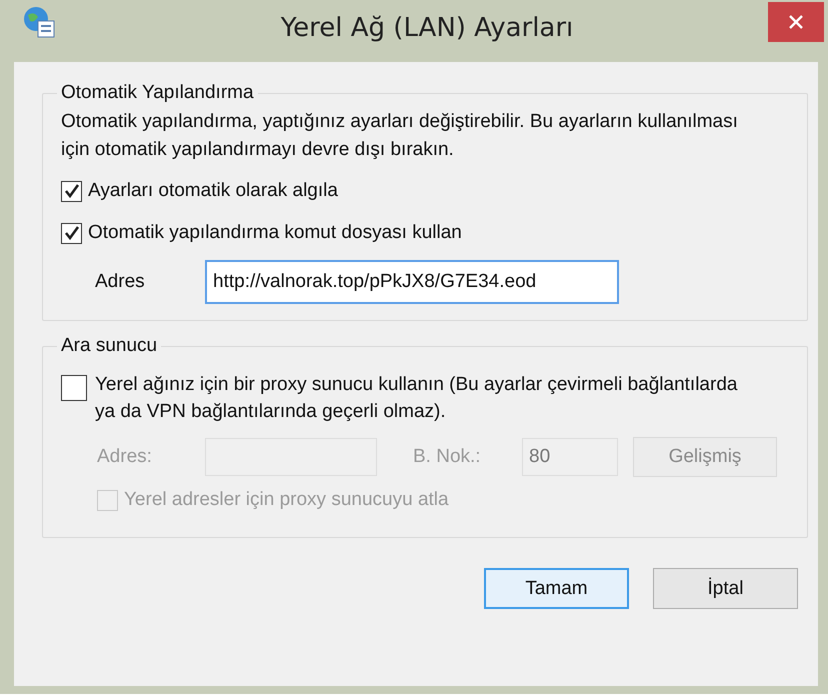 This screenshot has height=698, width=828. What do you see at coordinates (275, 233) in the screenshot?
I see `checkbox-label: Otomatik yapılandırma komut dosyası kullan` at bounding box center [275, 233].